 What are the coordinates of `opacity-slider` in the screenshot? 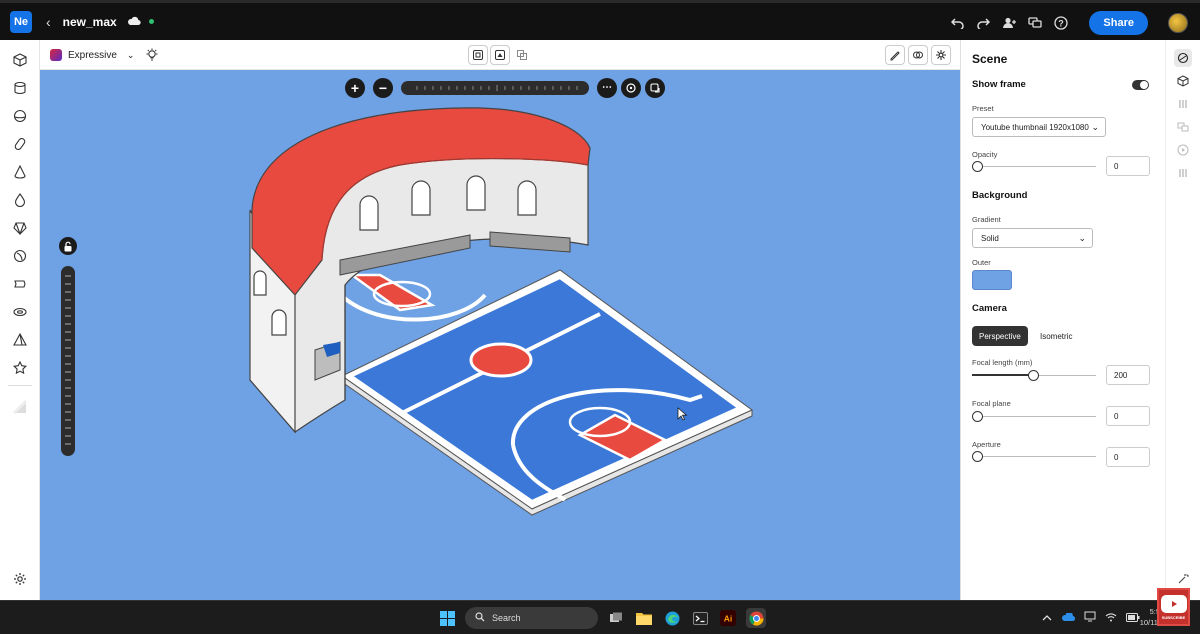 It's located at (1034, 167).